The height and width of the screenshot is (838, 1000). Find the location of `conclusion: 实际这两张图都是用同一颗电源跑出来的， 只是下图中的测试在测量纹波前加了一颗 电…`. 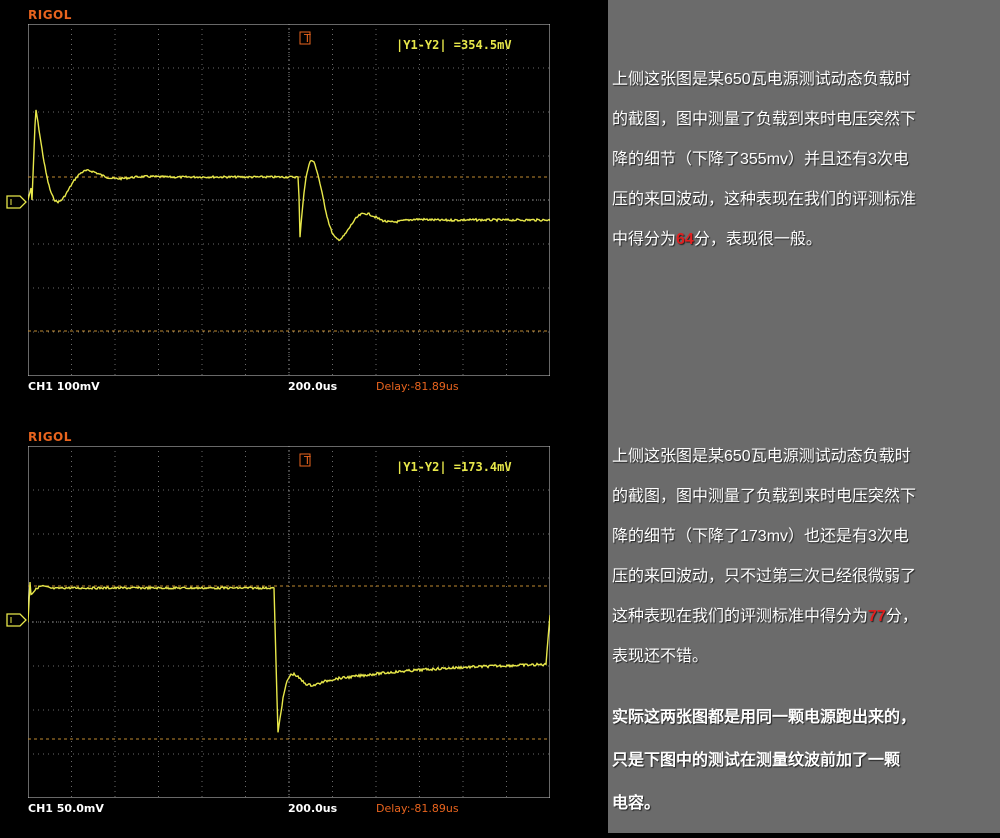

conclusion: 实际这两张图都是用同一颗电源跑出来的， 只是下图中的测试在测量纹波前加了一颗 电… is located at coordinates (804, 760).